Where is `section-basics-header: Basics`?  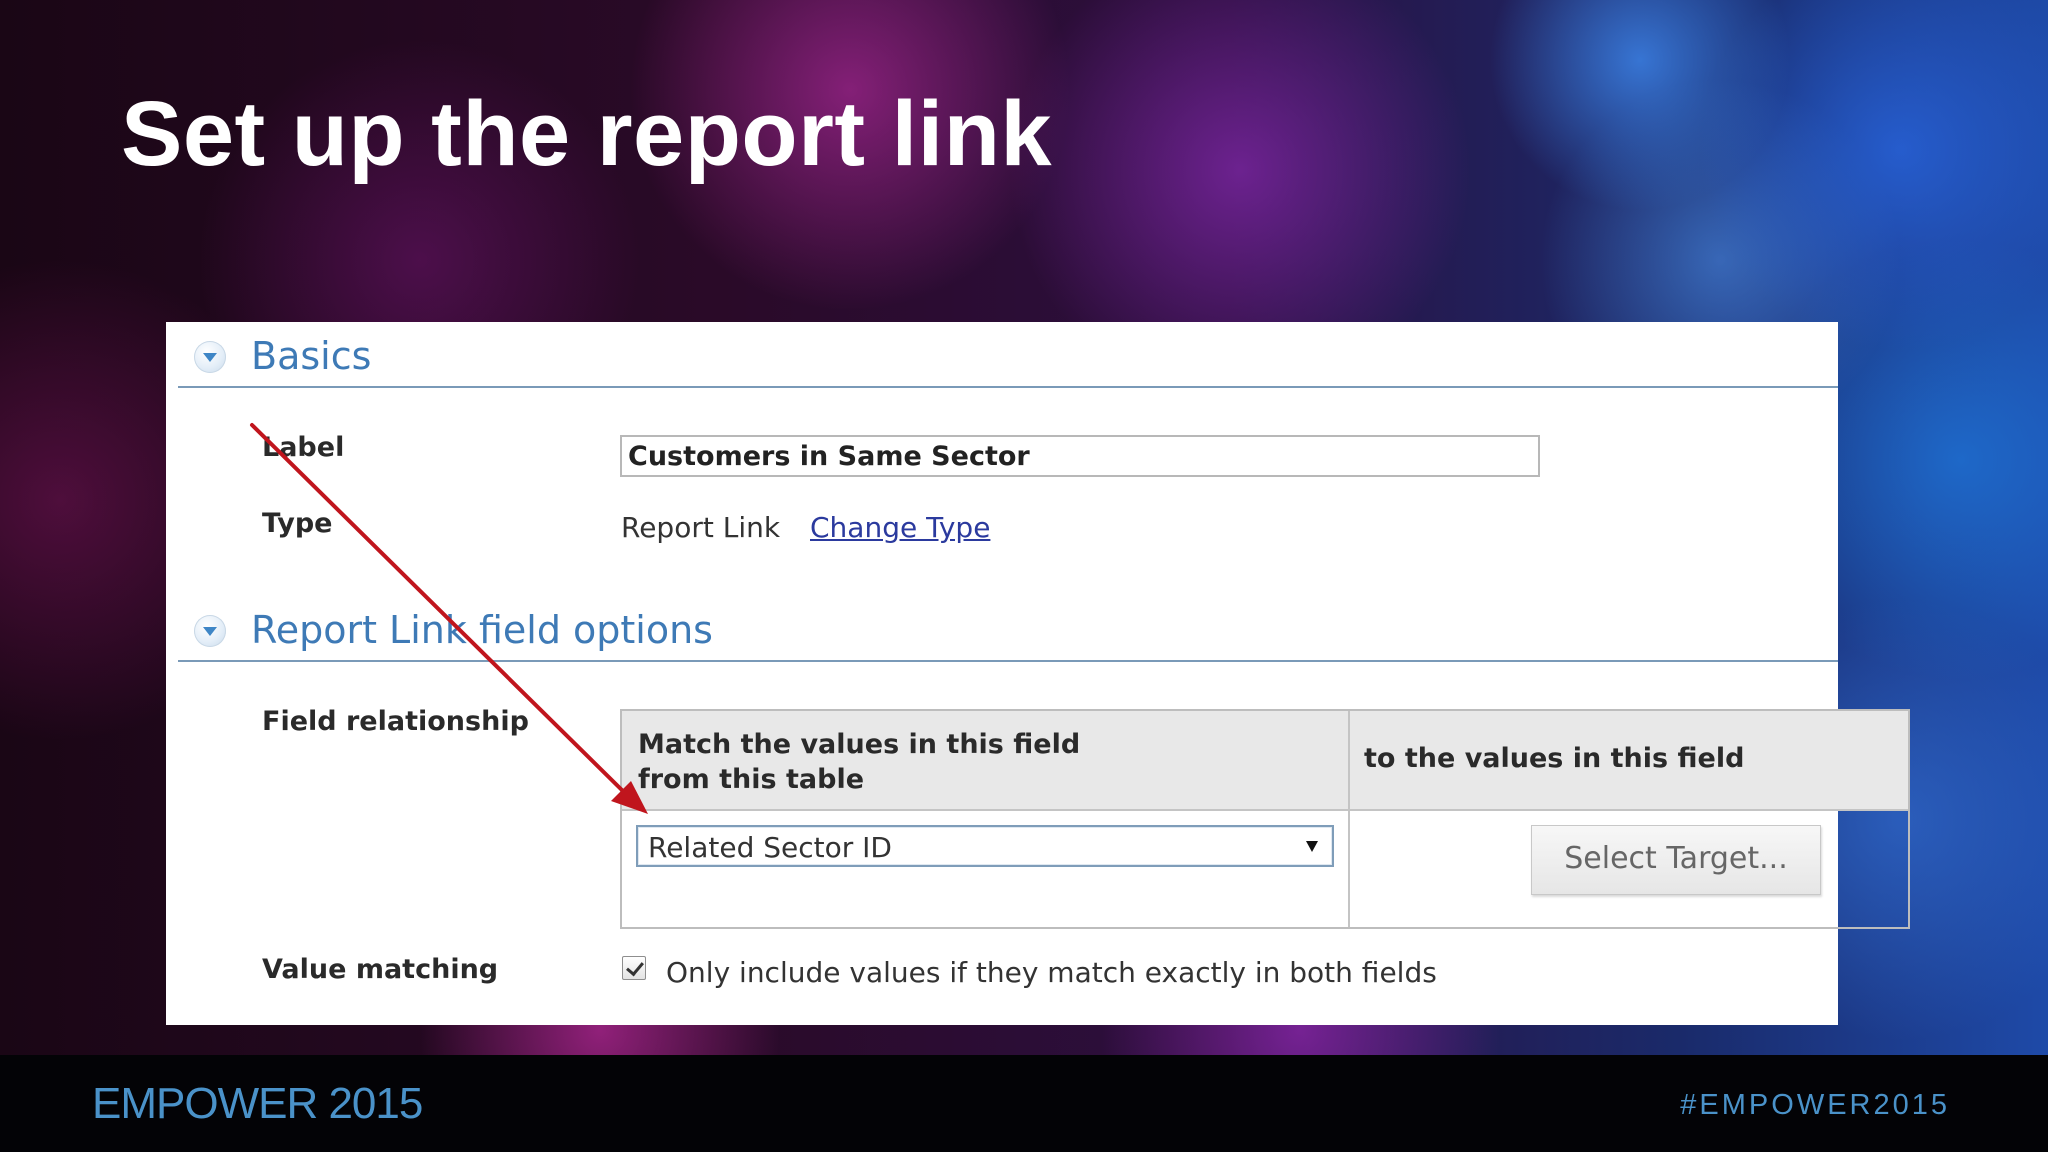 section-basics-header: Basics is located at coordinates (1008, 355).